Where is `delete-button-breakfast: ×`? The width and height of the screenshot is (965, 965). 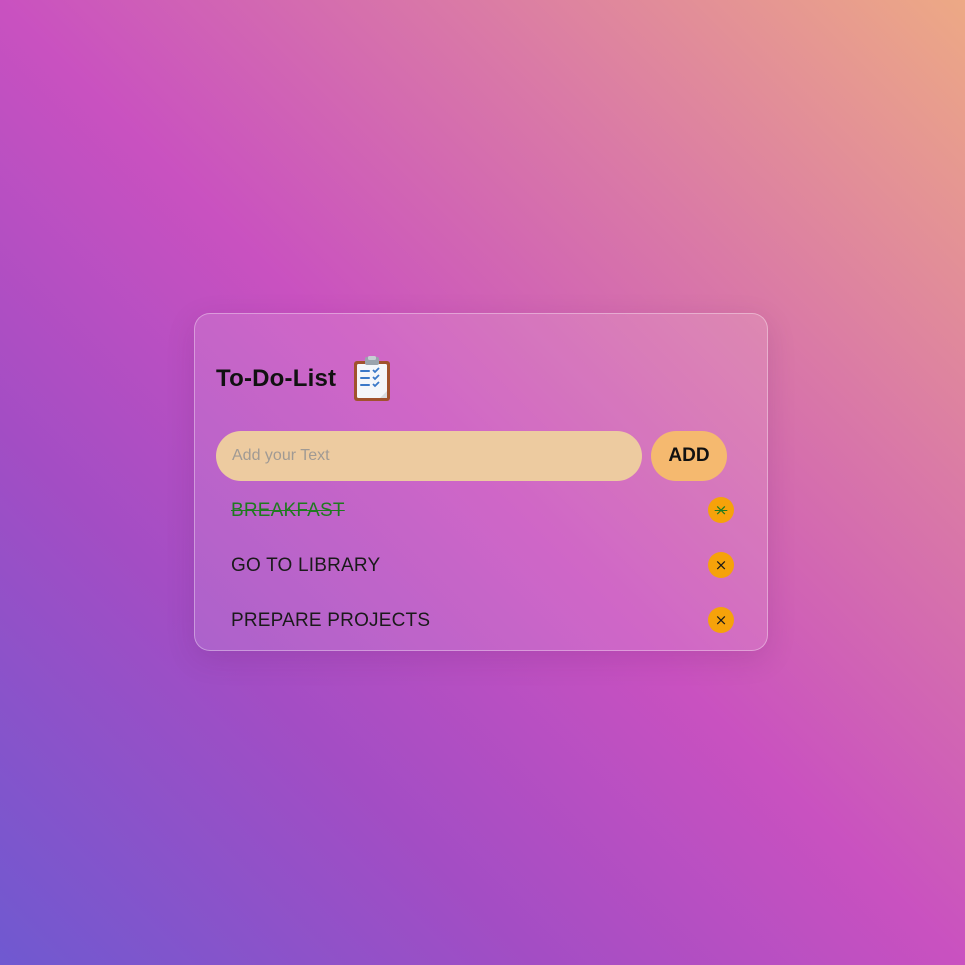
delete-button-breakfast: × is located at coordinates (721, 510).